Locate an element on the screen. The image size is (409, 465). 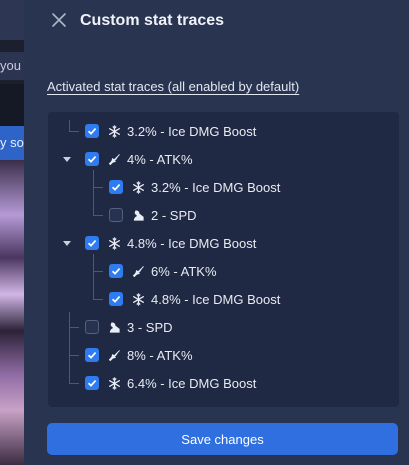
tree-row: 6% - ATK% is located at coordinates (163, 271).